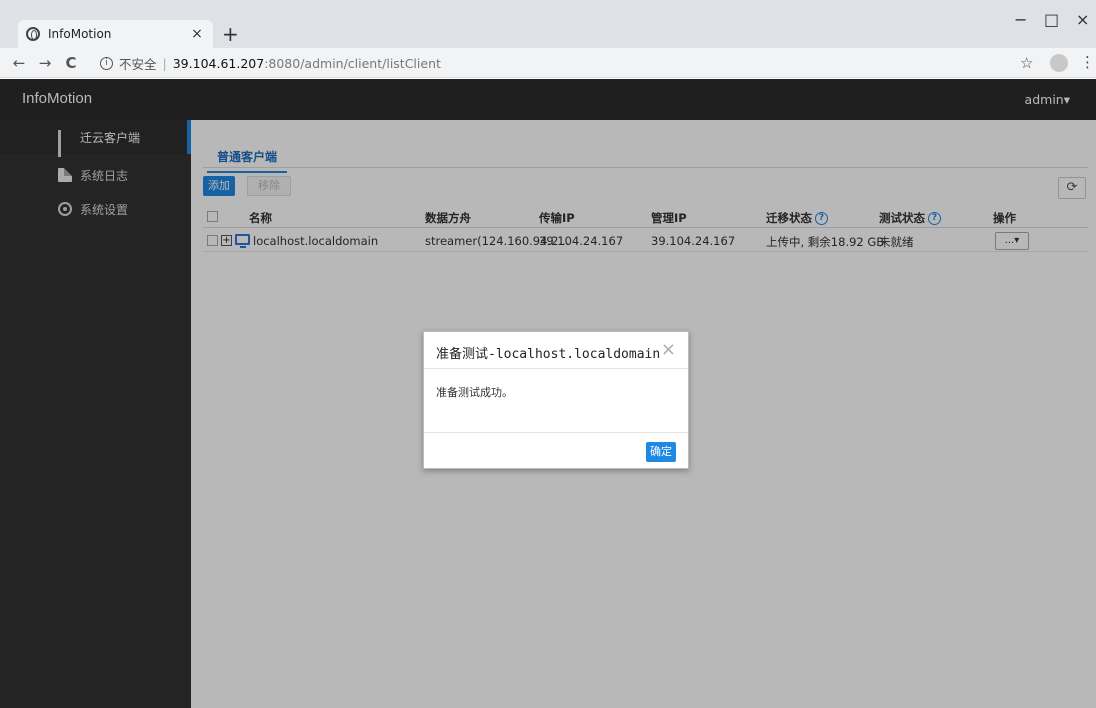 The width and height of the screenshot is (1096, 708). What do you see at coordinates (19, 63) in the screenshot?
I see `back-icon: ←` at bounding box center [19, 63].